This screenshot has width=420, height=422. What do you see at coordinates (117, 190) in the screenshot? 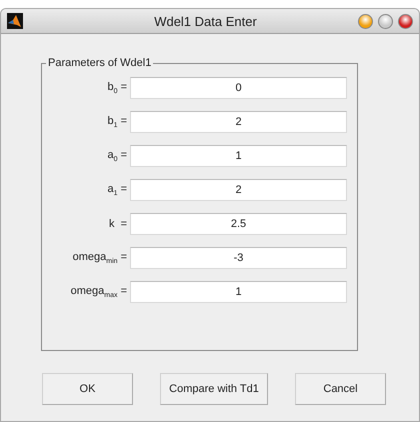
I see `field-label: a$_{1}$ =` at bounding box center [117, 190].